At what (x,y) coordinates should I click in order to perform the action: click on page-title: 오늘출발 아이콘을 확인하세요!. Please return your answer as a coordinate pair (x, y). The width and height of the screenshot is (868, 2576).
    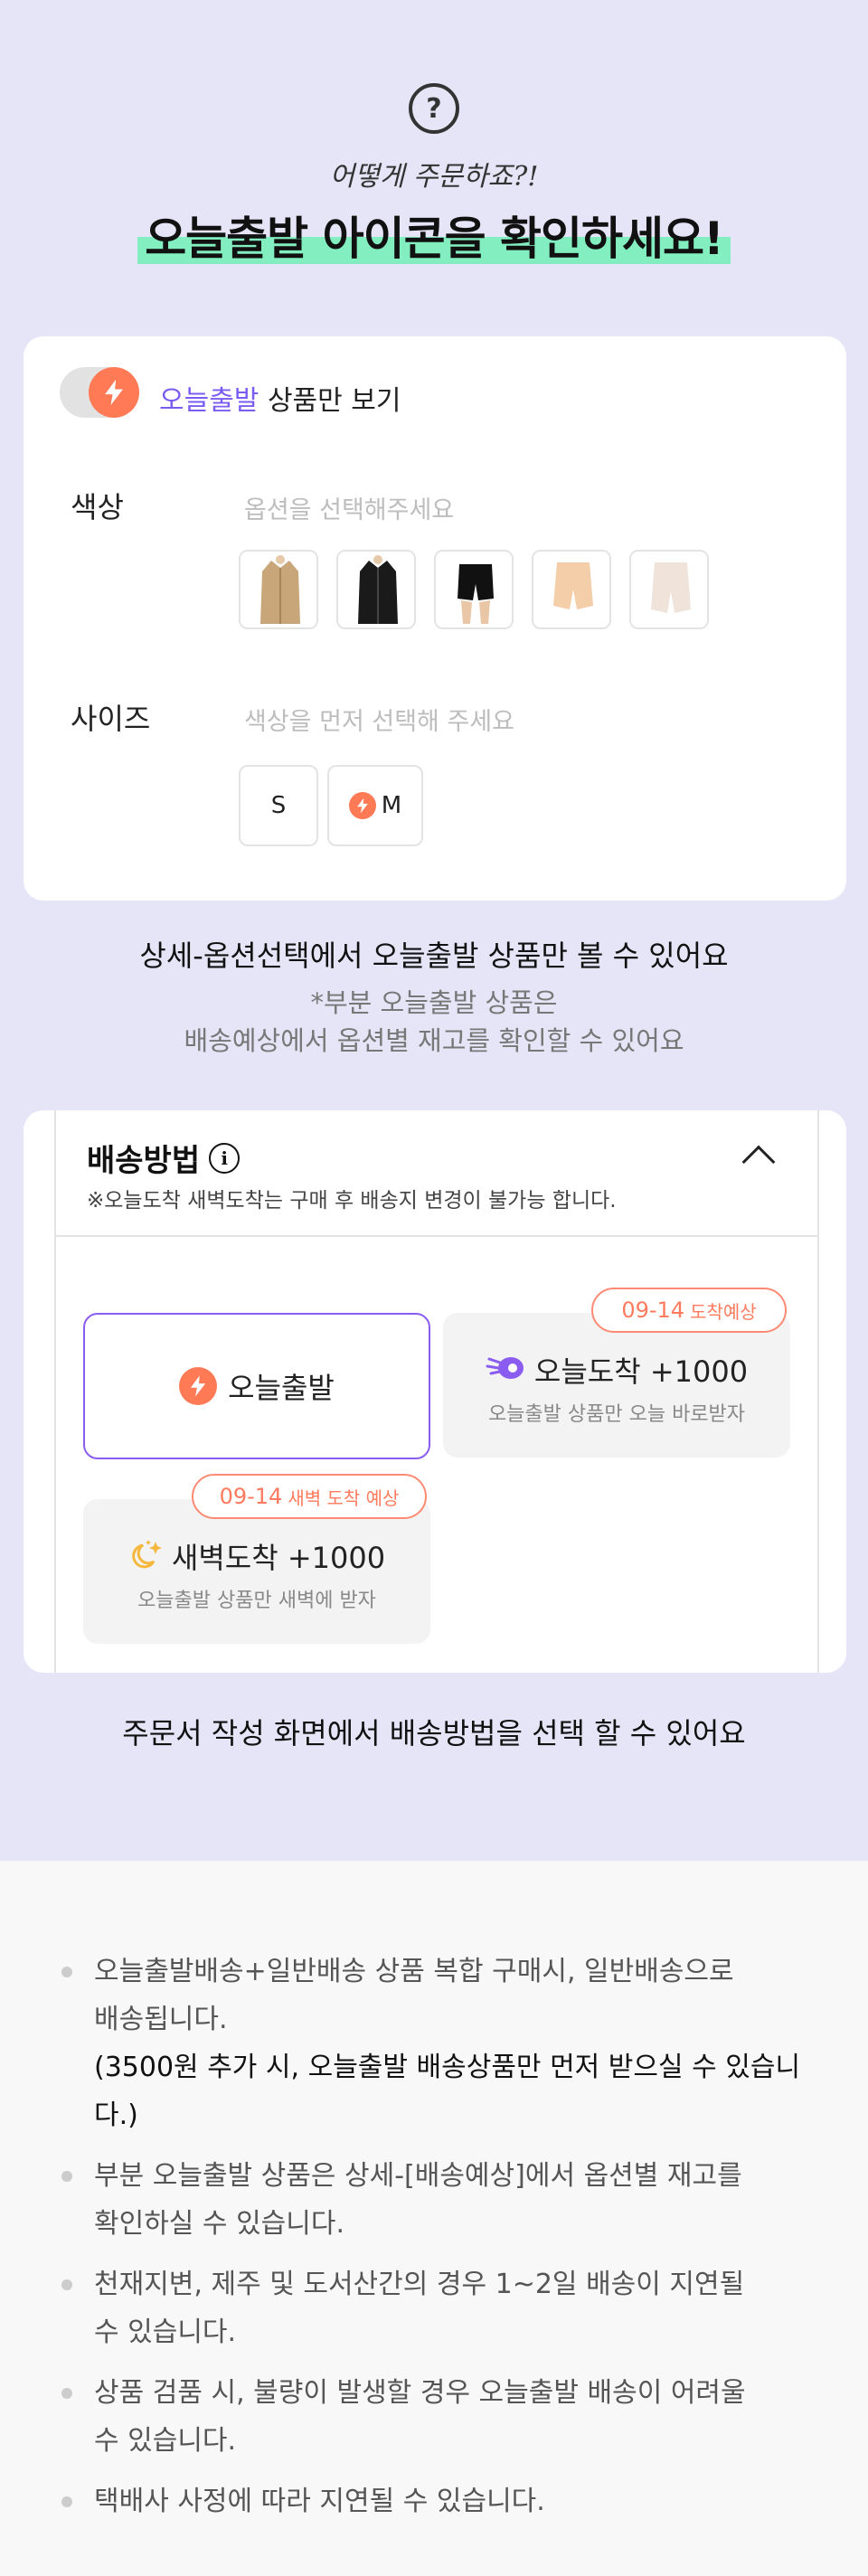
    Looking at the image, I should click on (434, 236).